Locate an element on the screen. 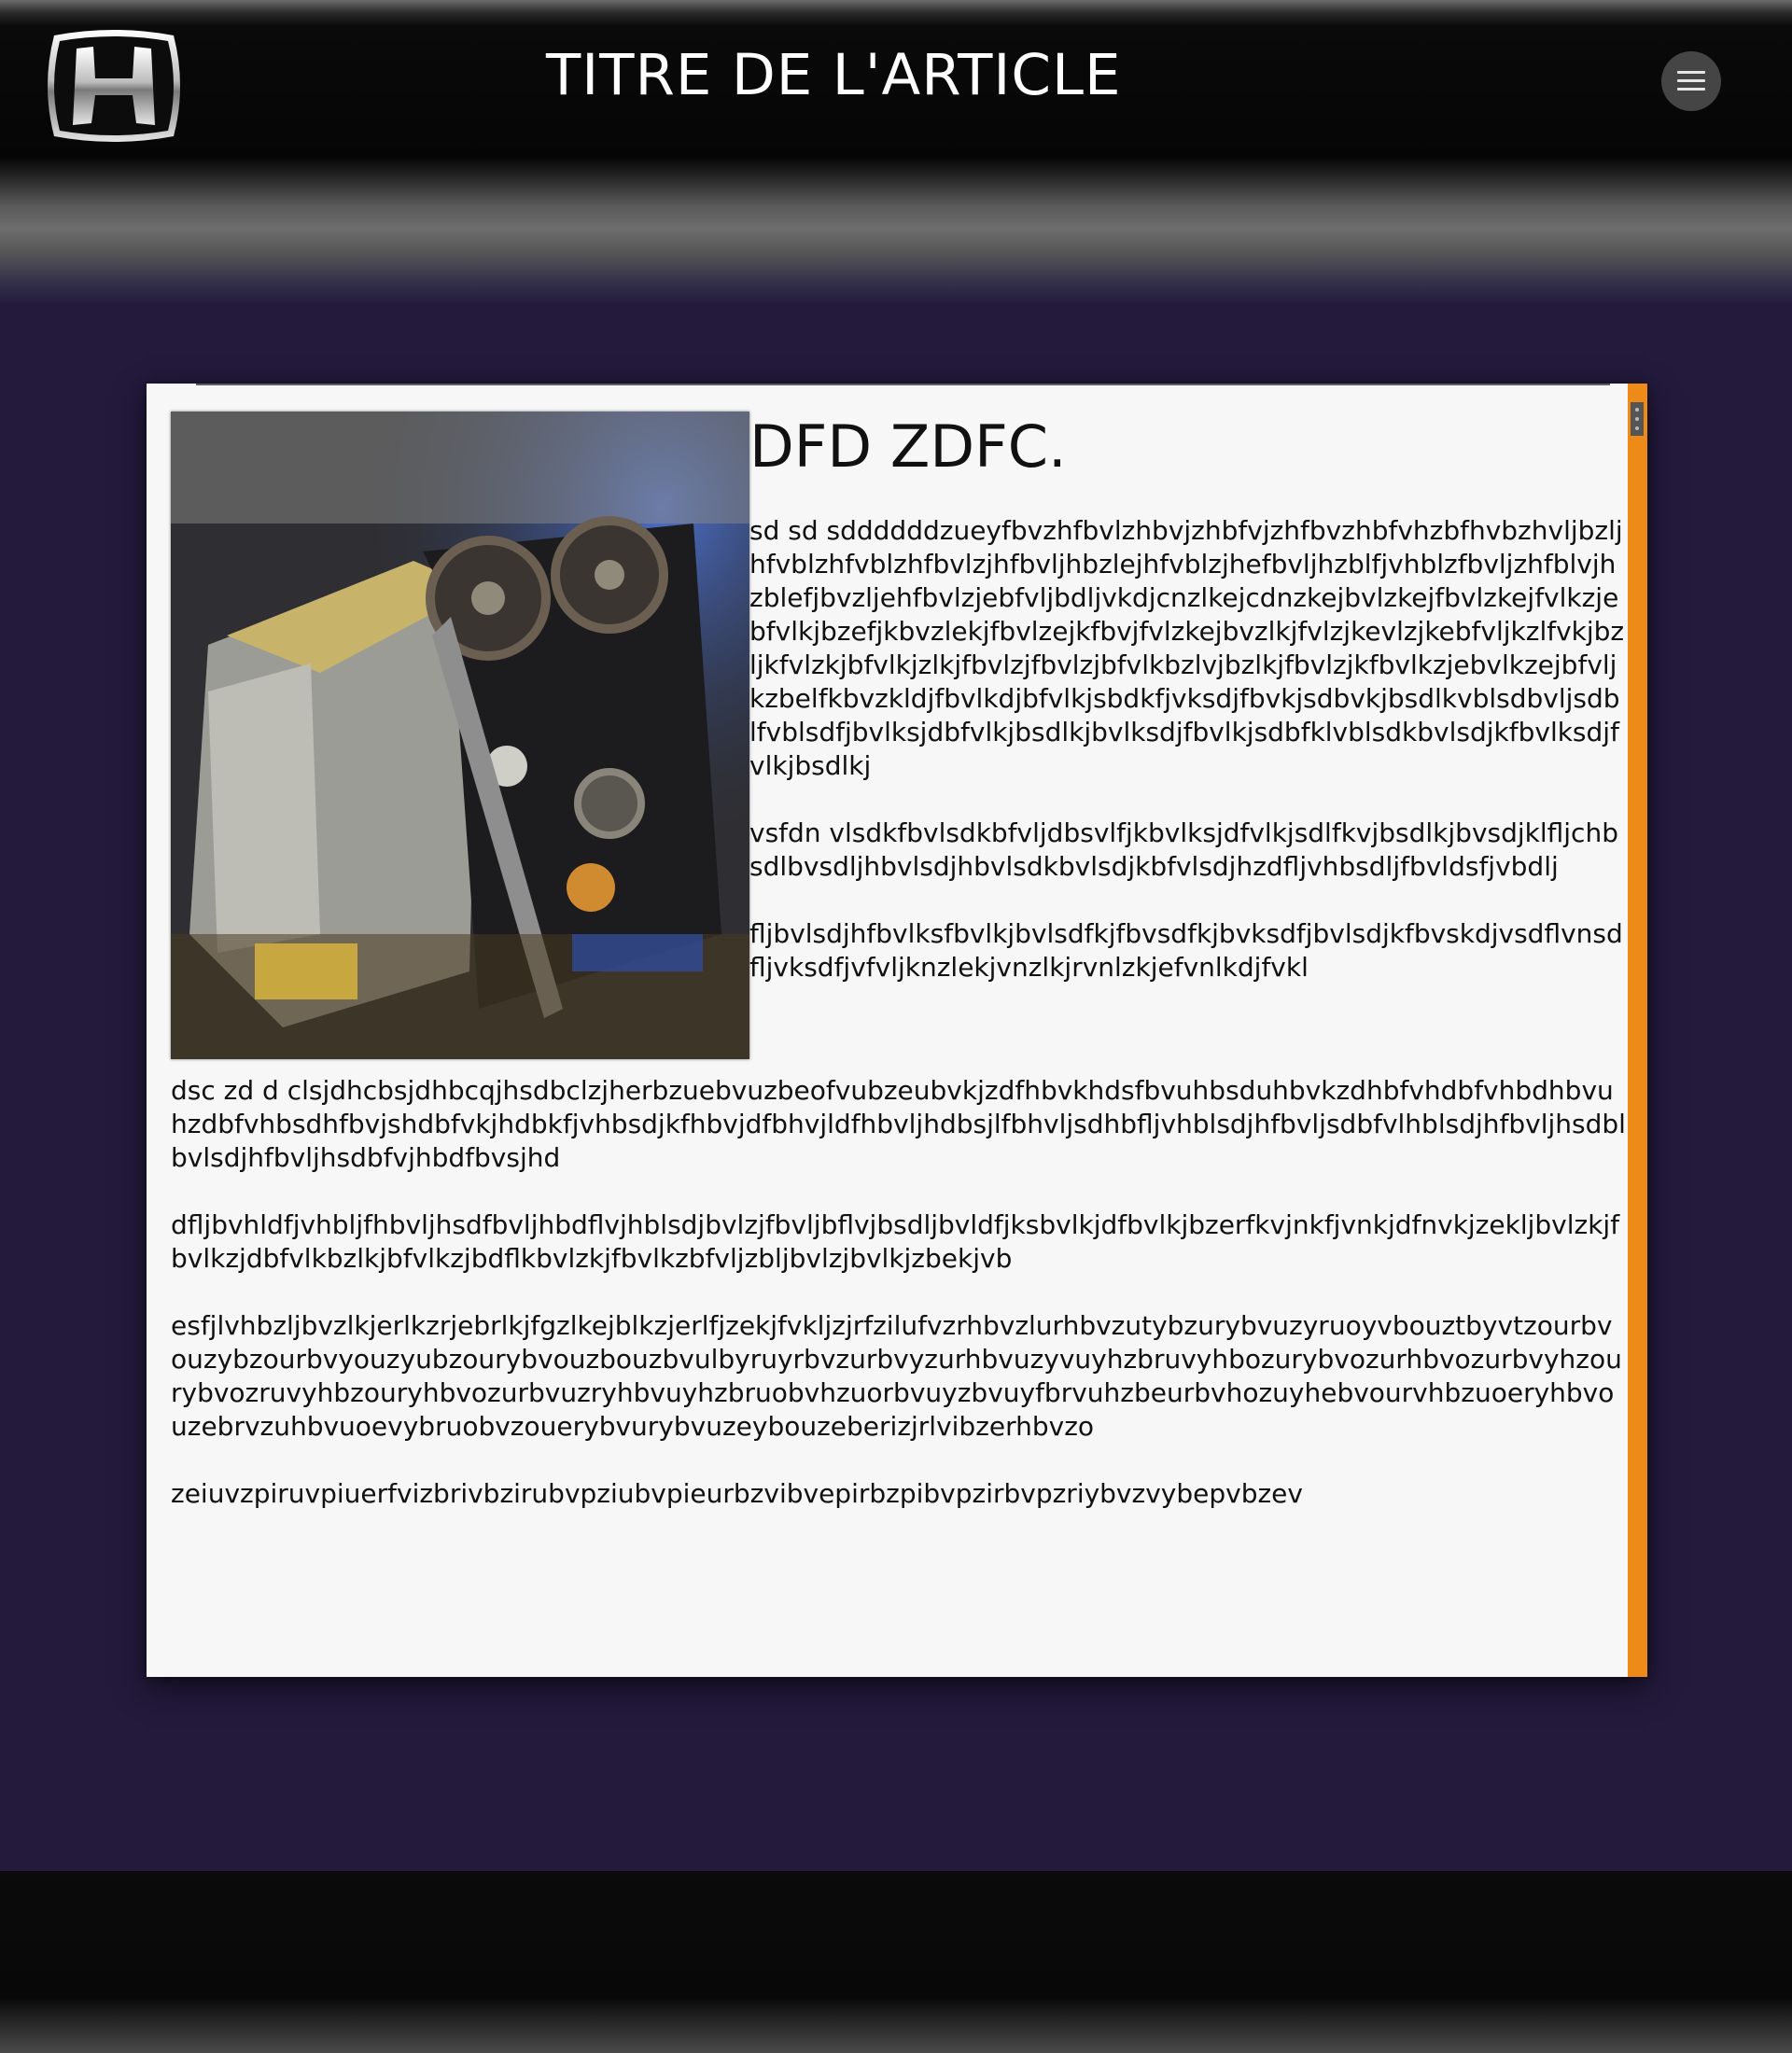  engine-image is located at coordinates (460, 735).